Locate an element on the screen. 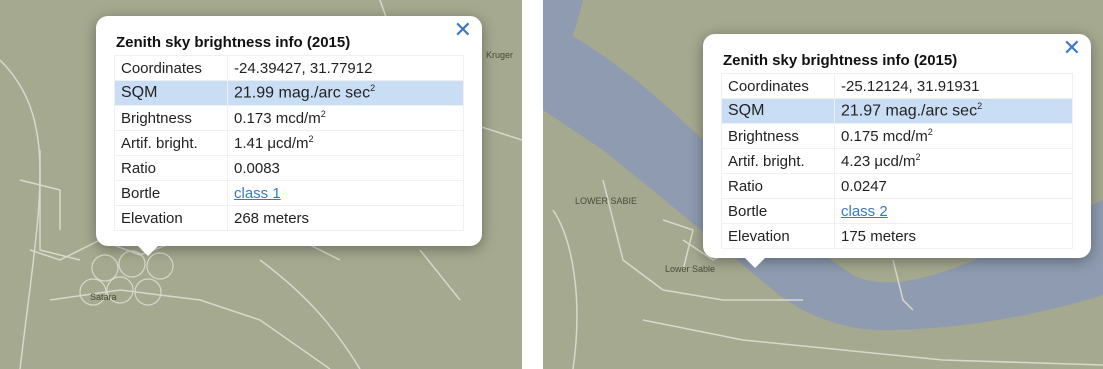 The image size is (1103, 369). table-row: Bortle class 2 is located at coordinates (897, 211).